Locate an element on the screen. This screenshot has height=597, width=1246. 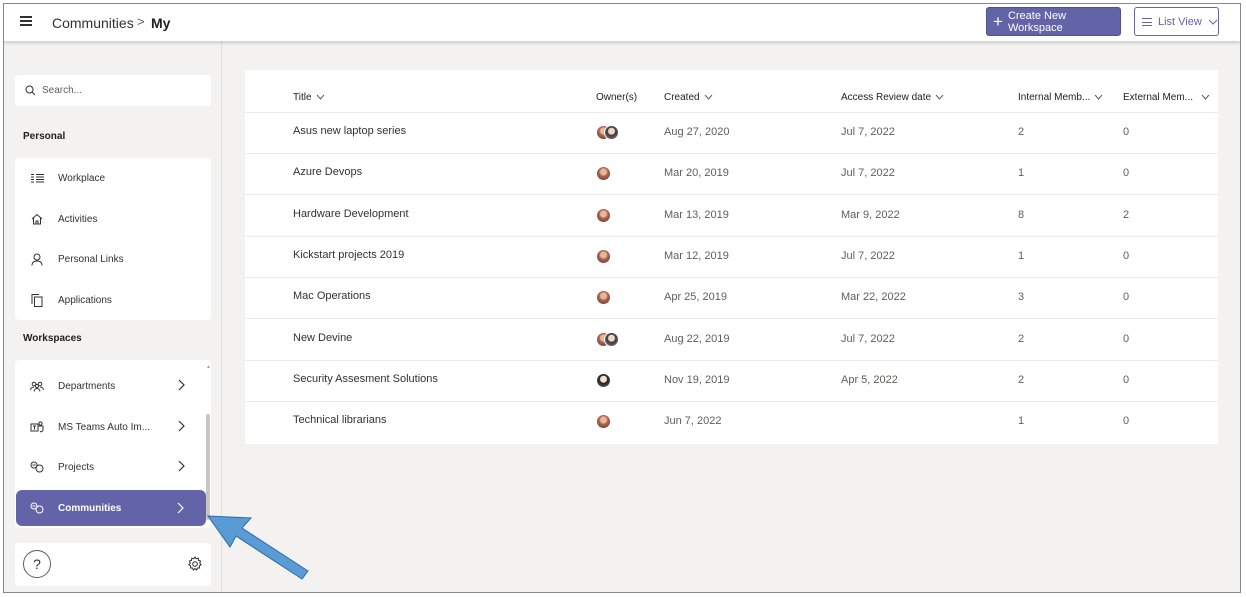
gear-icon is located at coordinates (195, 564).